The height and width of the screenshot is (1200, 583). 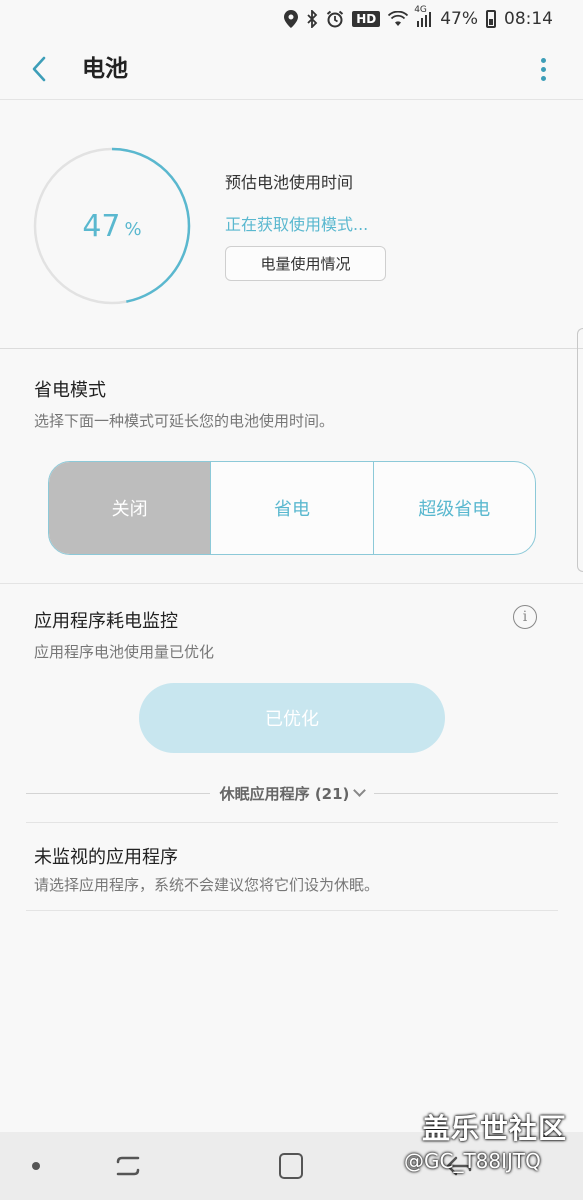 What do you see at coordinates (292, 866) in the screenshot?
I see `unmonitored-apps-item: 未监视的应用程序 请选择应用程序，系统不会建议您将它们设为休眠。` at bounding box center [292, 866].